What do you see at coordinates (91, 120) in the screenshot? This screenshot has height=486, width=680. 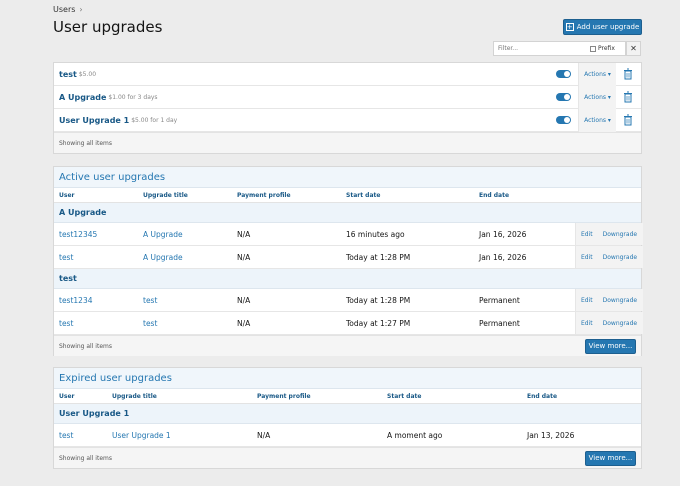 I see `upgrade-name-link: User Upgrade 1` at bounding box center [91, 120].